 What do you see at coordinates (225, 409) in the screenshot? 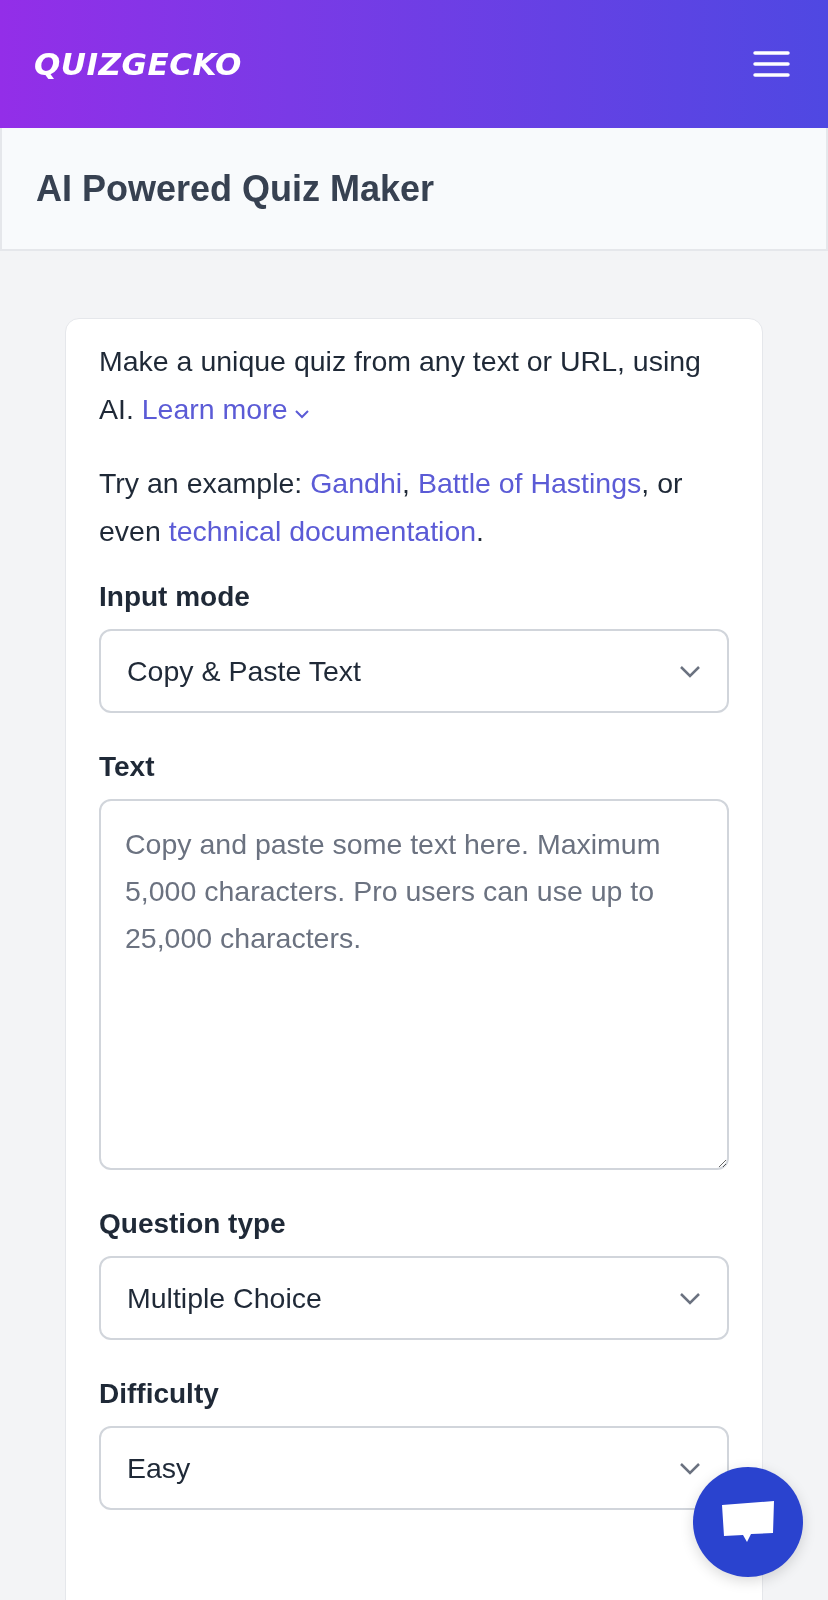
I see `link: Learn more` at bounding box center [225, 409].